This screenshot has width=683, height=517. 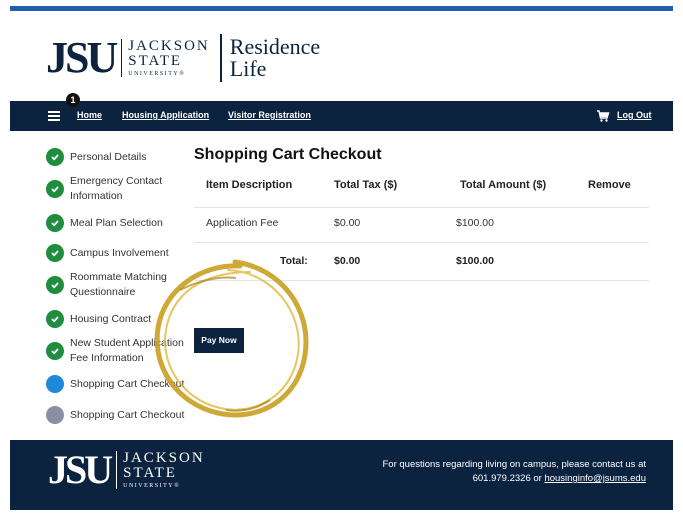 I want to click on footer-logo: JSU JACKSON STATE UNIVERSITY®, so click(x=126, y=470).